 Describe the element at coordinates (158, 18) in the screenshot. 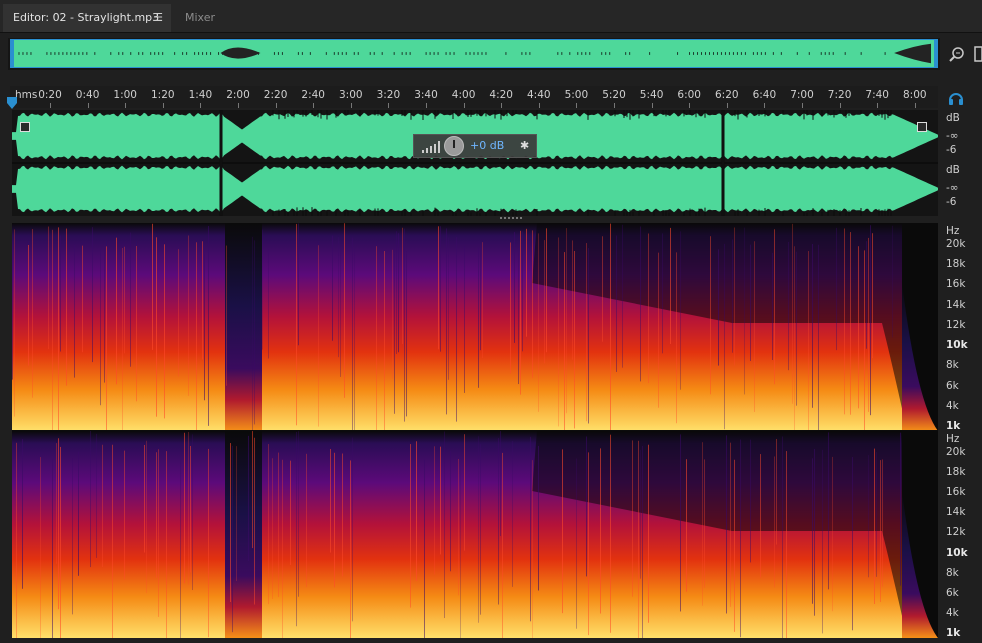

I see `panel-menu-icon: ☰` at that location.